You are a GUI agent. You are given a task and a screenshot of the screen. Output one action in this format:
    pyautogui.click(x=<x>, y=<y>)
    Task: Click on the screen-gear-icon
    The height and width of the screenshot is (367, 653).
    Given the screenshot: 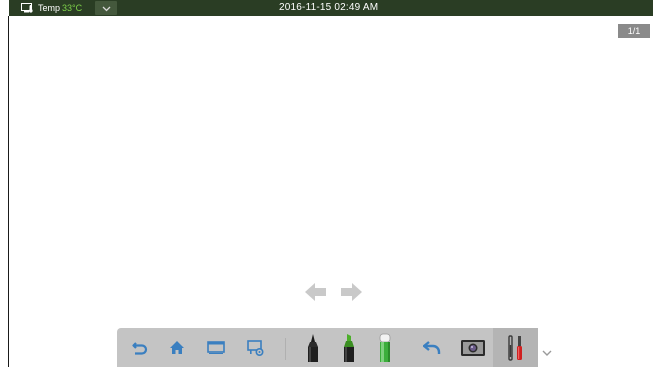 What is the action you would take?
    pyautogui.click(x=256, y=347)
    